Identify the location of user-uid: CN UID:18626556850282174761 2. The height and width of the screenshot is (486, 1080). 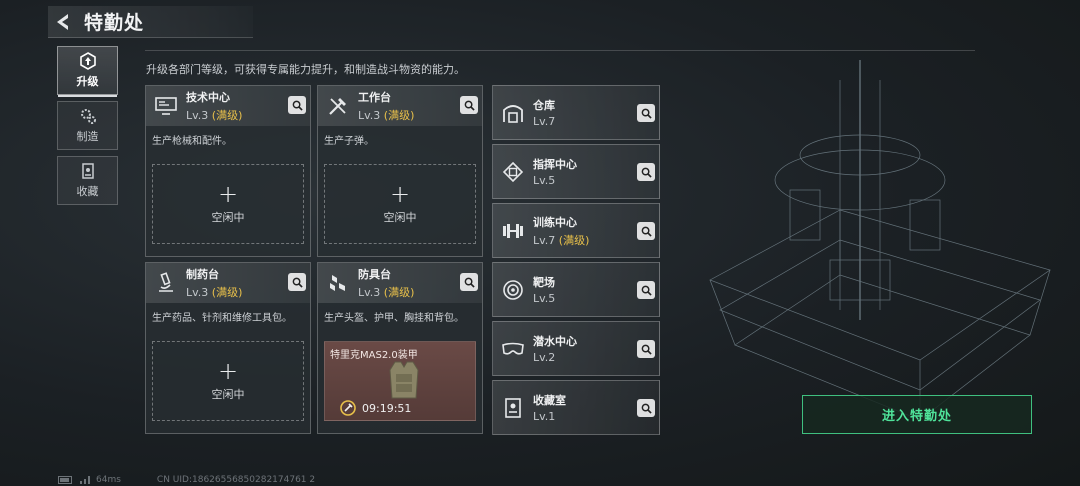
(236, 480).